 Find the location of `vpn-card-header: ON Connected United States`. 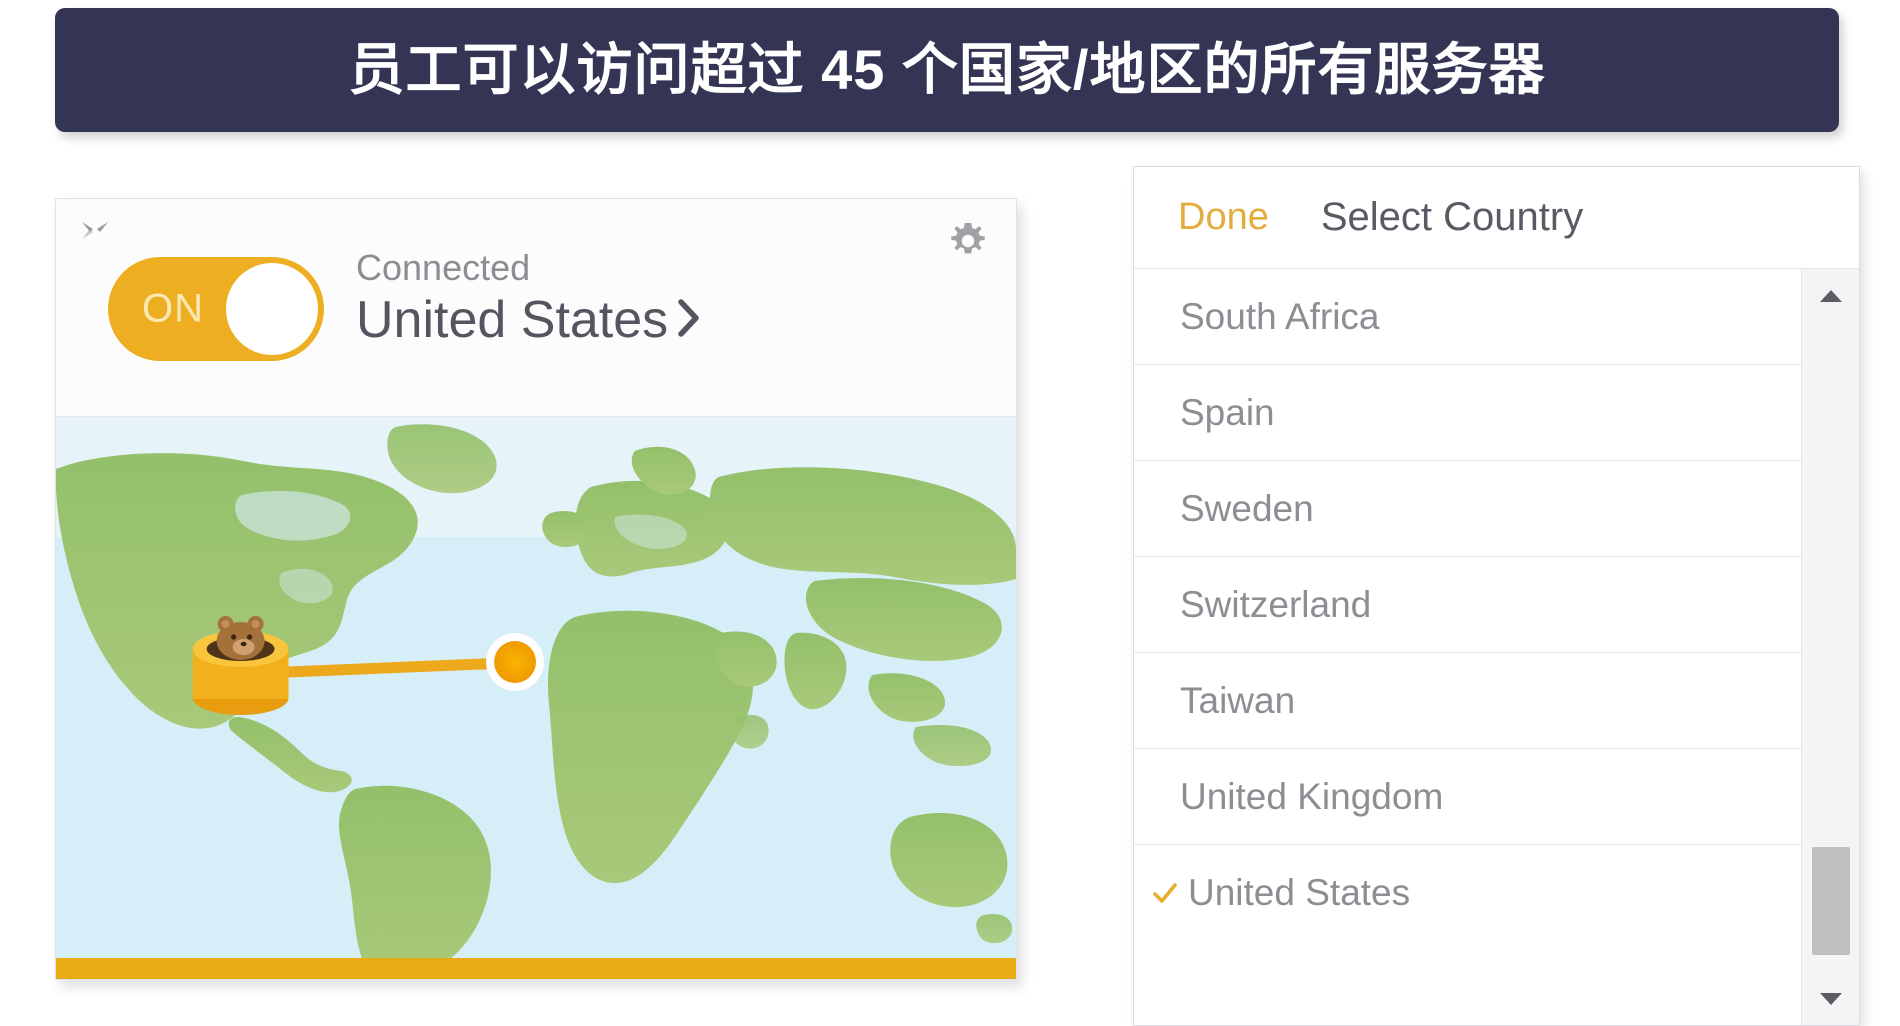

vpn-card-header: ON Connected United States is located at coordinates (536, 308).